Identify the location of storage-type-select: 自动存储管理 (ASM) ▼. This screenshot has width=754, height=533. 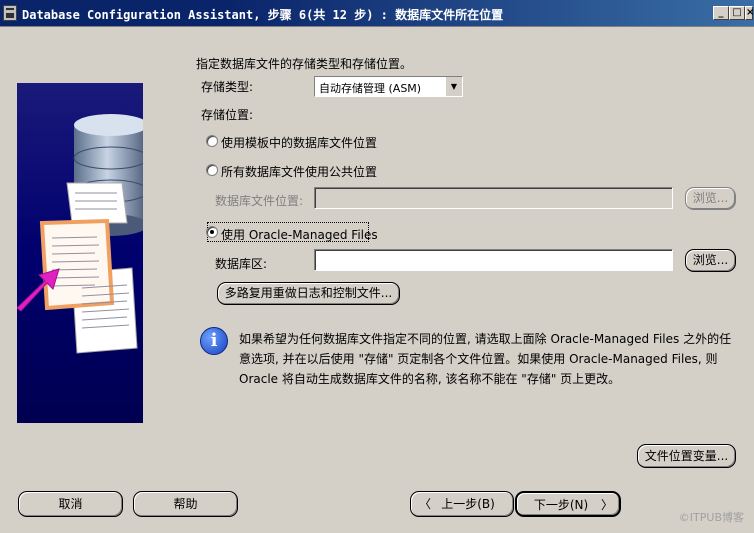
(388, 86).